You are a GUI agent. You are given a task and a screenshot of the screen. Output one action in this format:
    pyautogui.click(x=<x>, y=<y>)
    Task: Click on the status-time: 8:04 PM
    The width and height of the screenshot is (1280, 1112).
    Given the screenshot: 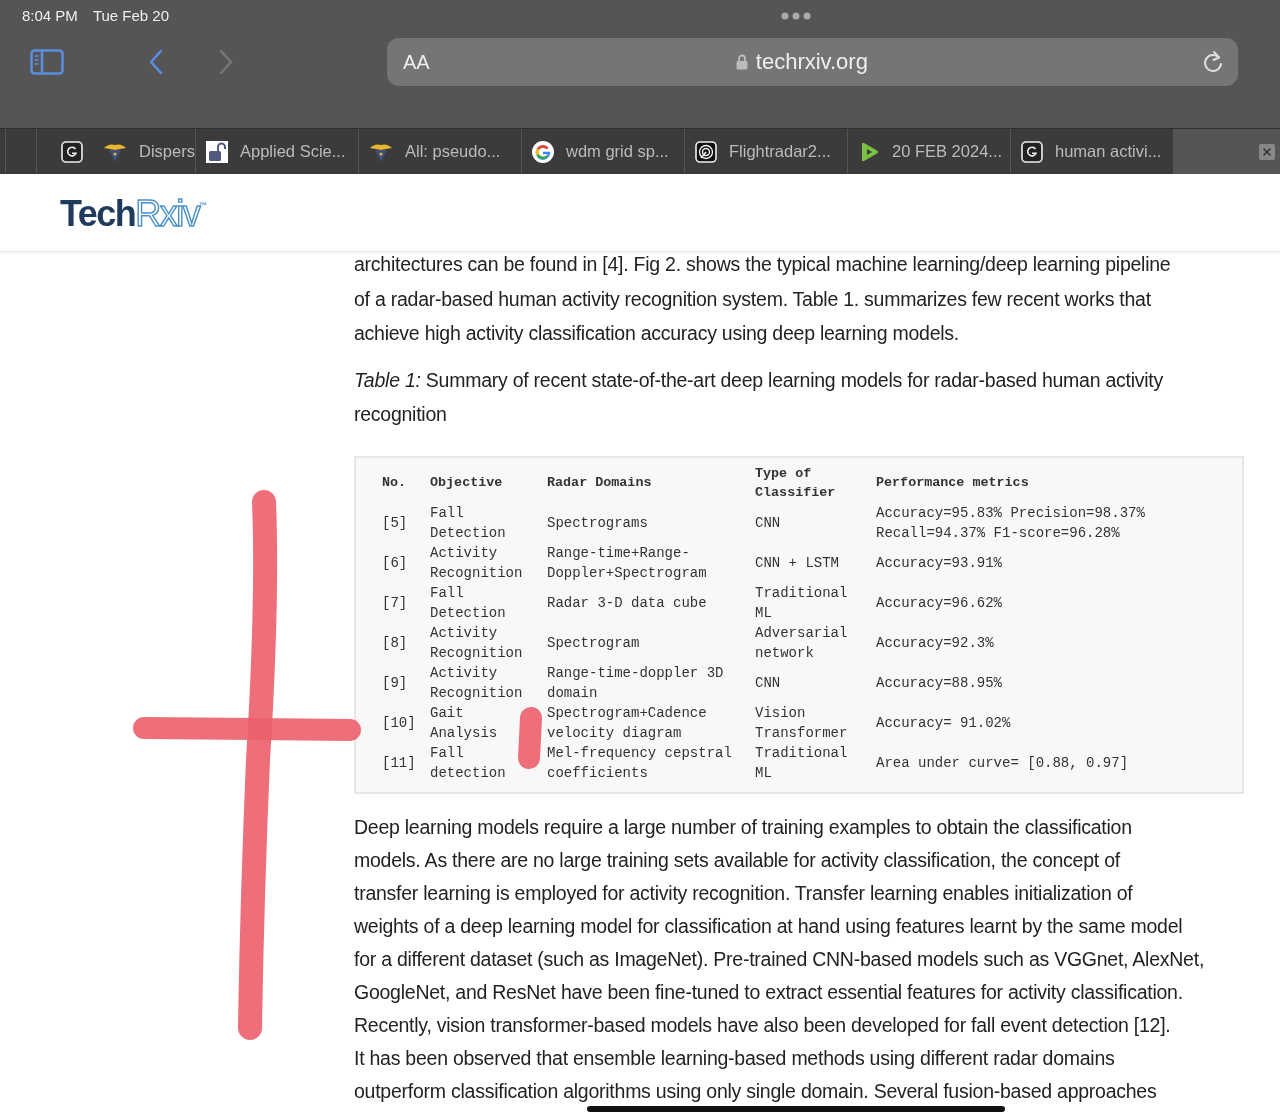 What is the action you would take?
    pyautogui.click(x=50, y=16)
    